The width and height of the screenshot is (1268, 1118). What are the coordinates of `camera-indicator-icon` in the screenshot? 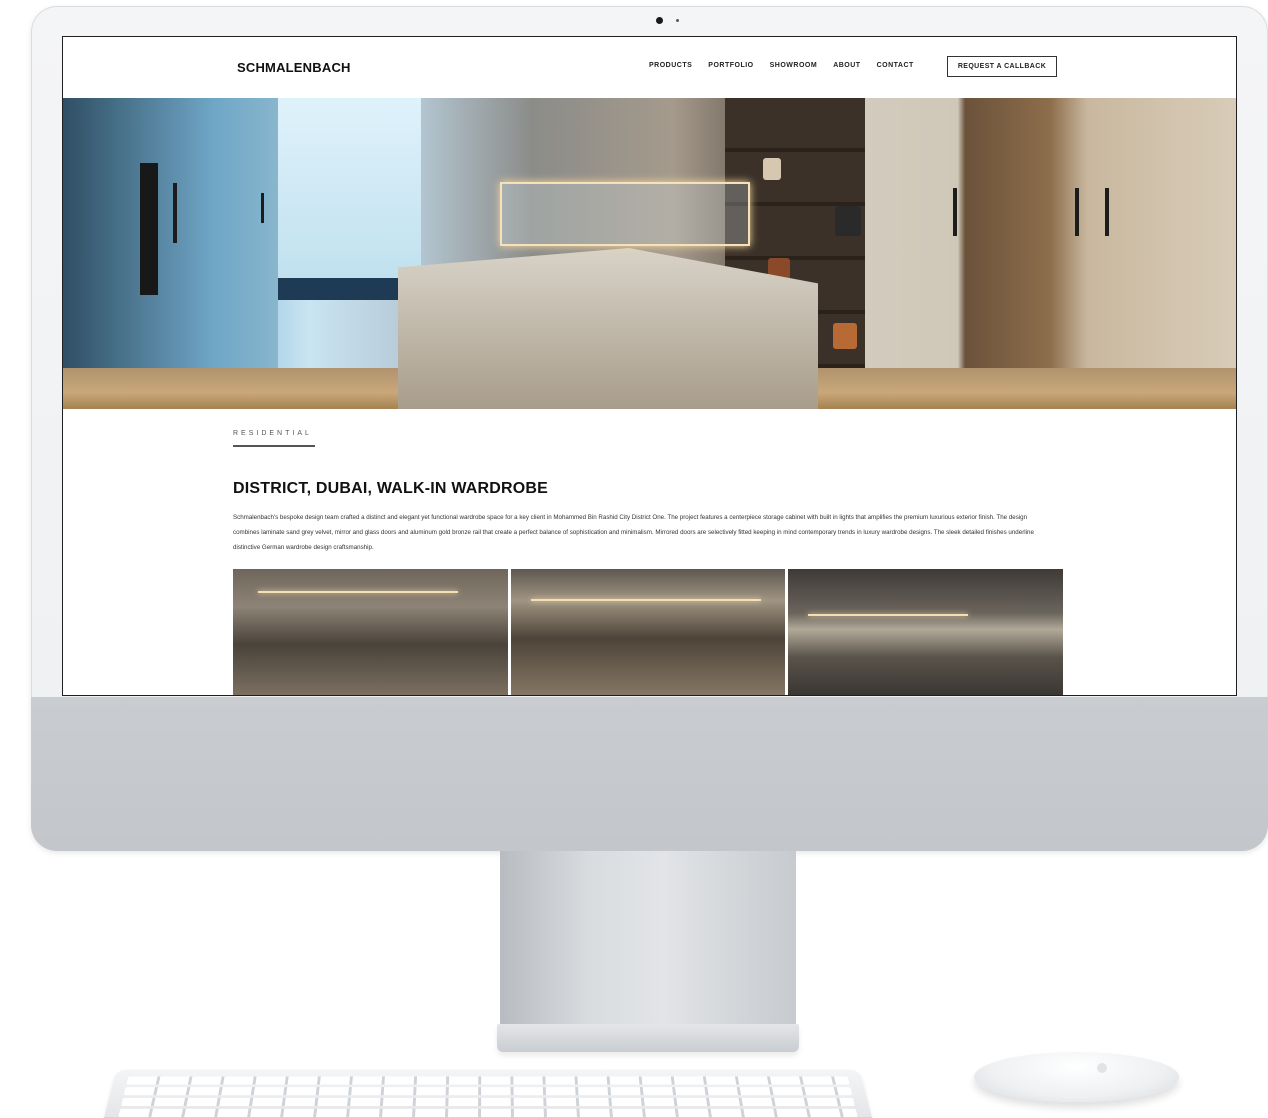 It's located at (677, 20).